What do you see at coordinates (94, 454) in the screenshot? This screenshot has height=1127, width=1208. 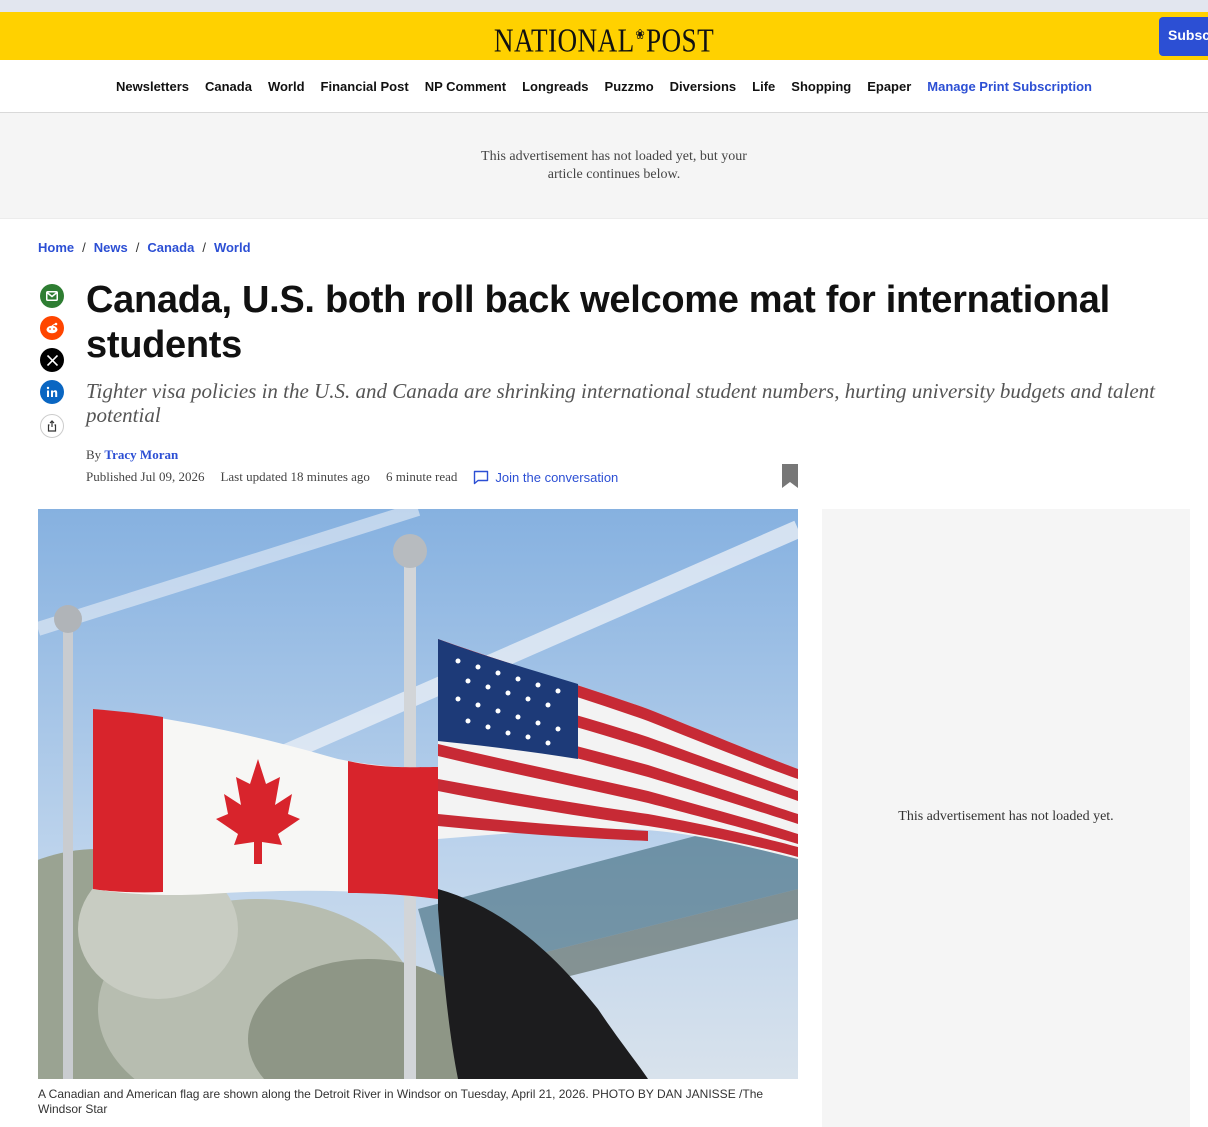 I see `byline-prefix: By` at bounding box center [94, 454].